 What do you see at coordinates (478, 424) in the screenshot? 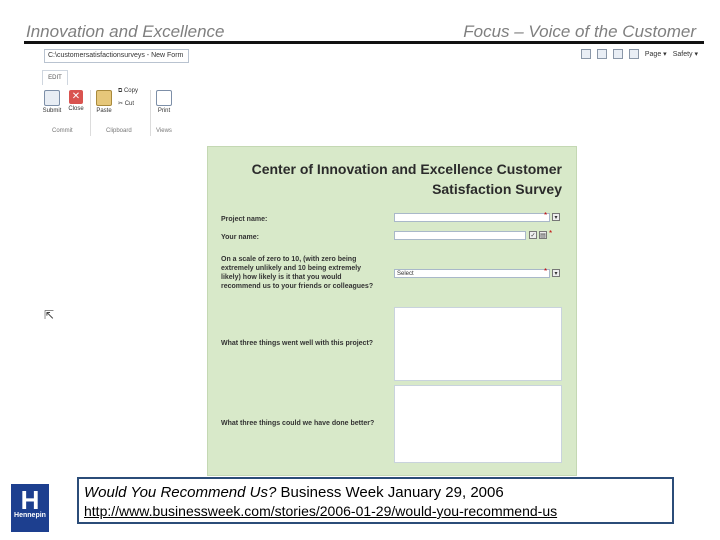
I see `done-better-textarea` at bounding box center [478, 424].